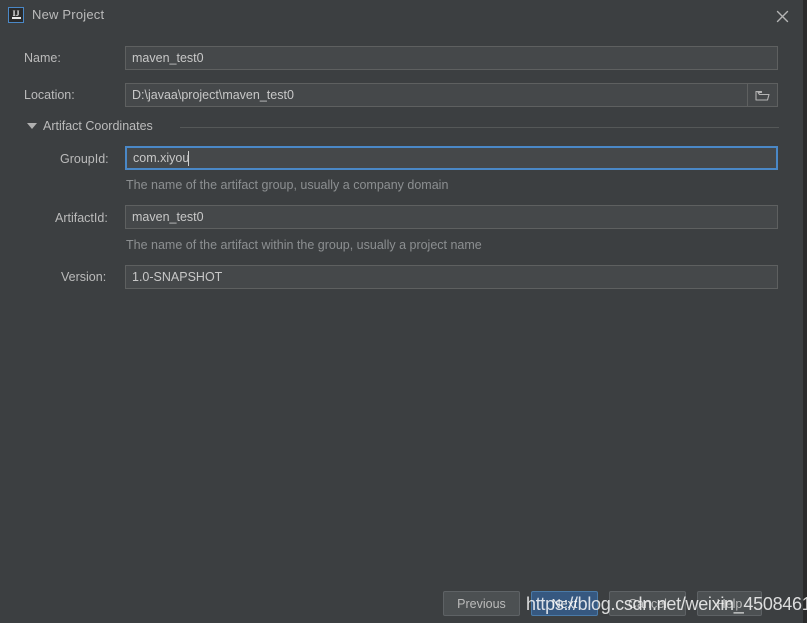 The image size is (807, 623). I want to click on artifactid-input, so click(451, 217).